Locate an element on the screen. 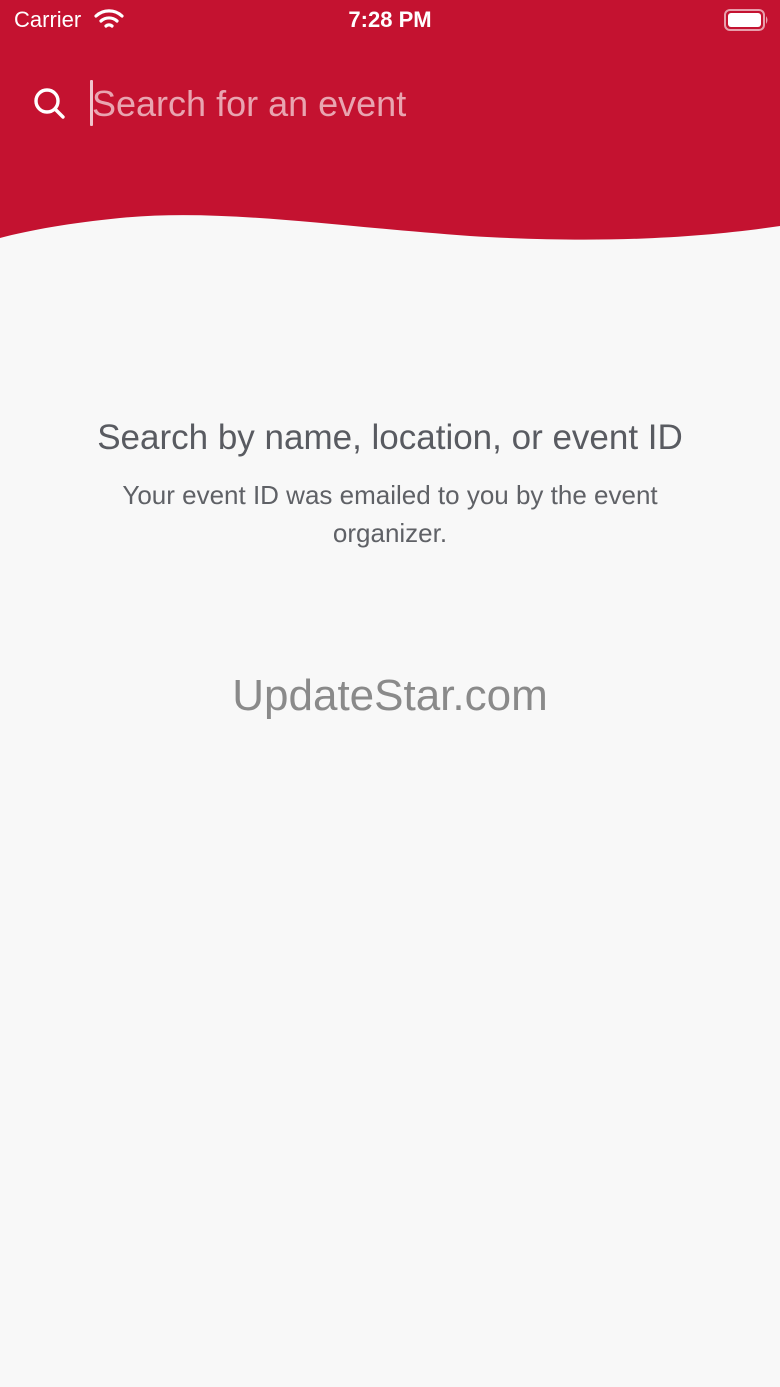 The height and width of the screenshot is (1387, 780). text-cursor is located at coordinates (91, 103).